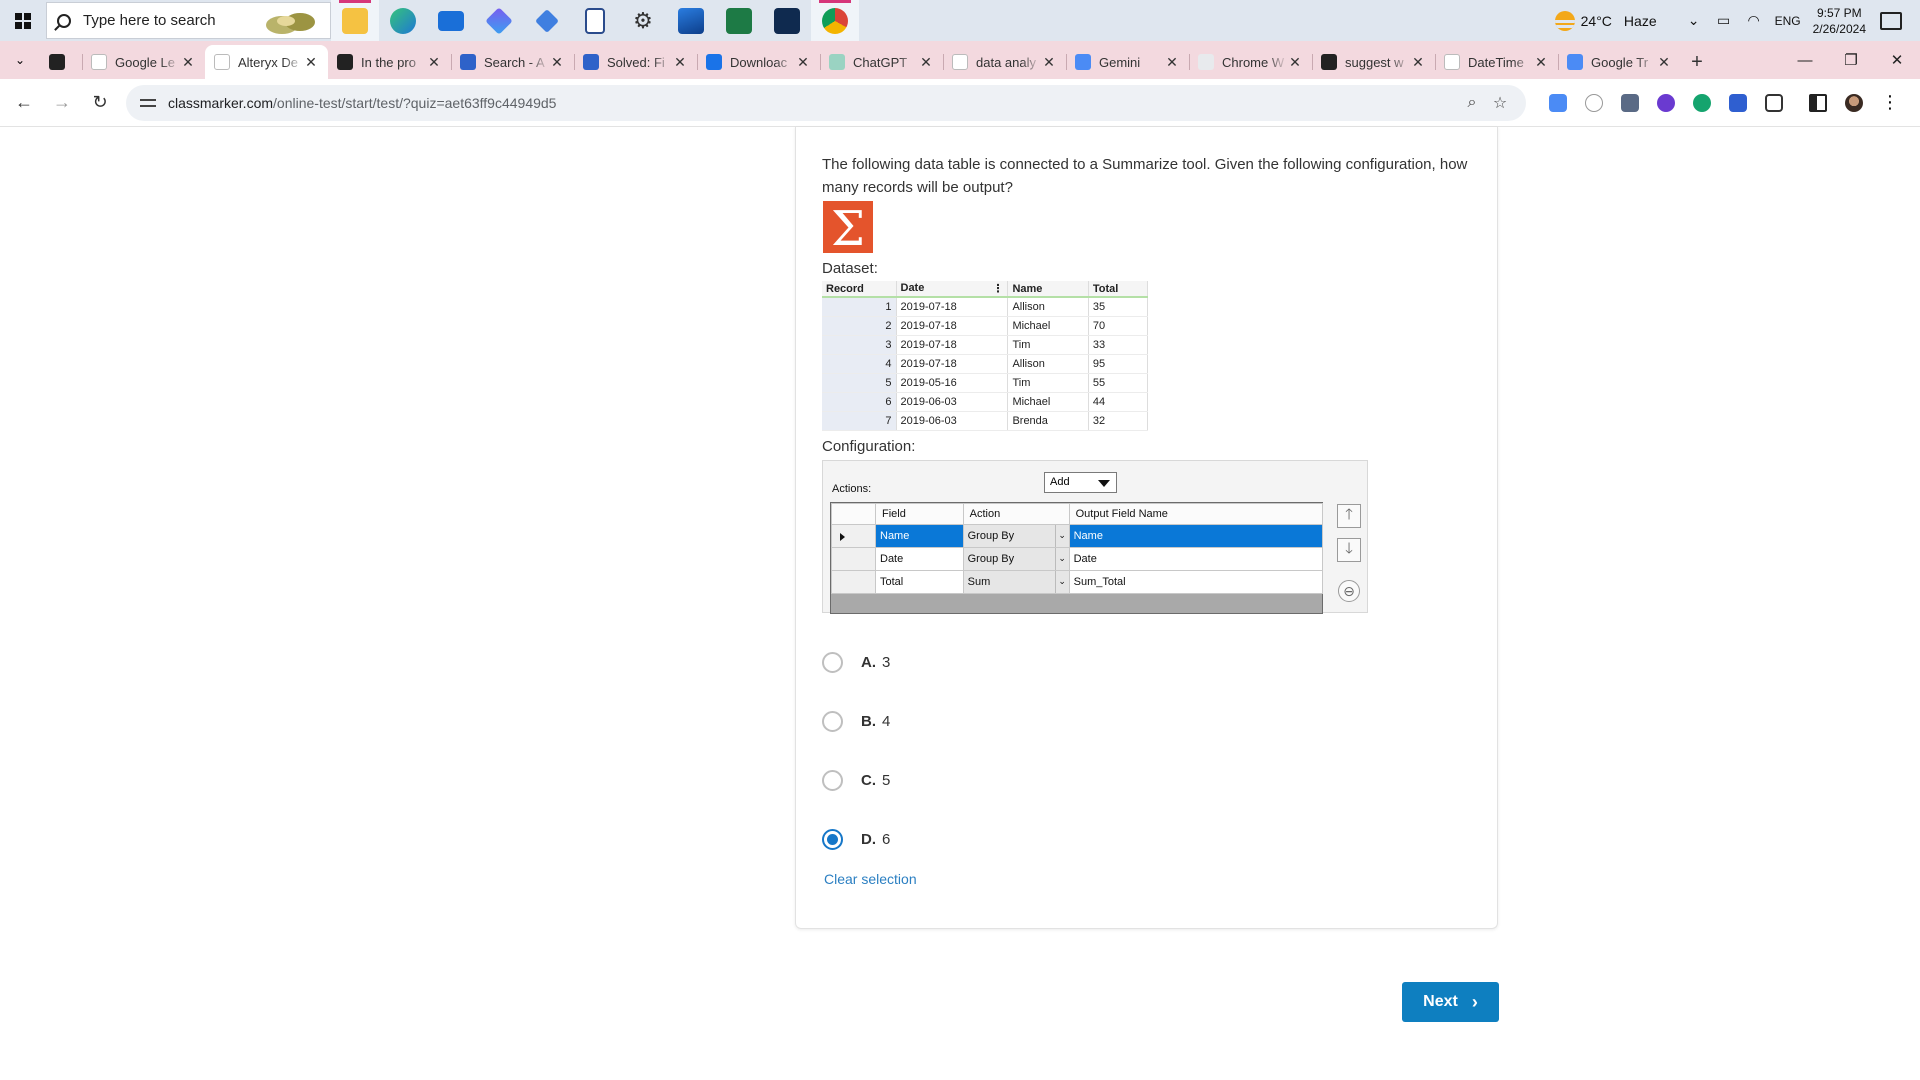 The height and width of the screenshot is (1080, 1920). What do you see at coordinates (985, 402) in the screenshot?
I see `dataset-row: 6 2019-06-03 Michael 44` at bounding box center [985, 402].